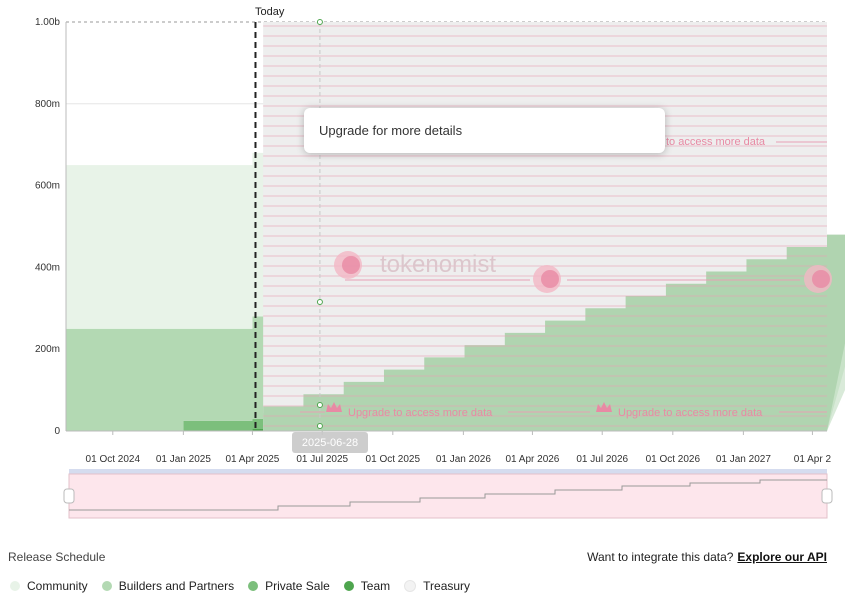 The width and height of the screenshot is (845, 600). What do you see at coordinates (602, 459) in the screenshot?
I see `x-tick-label: 01 Jul 2026` at bounding box center [602, 459].